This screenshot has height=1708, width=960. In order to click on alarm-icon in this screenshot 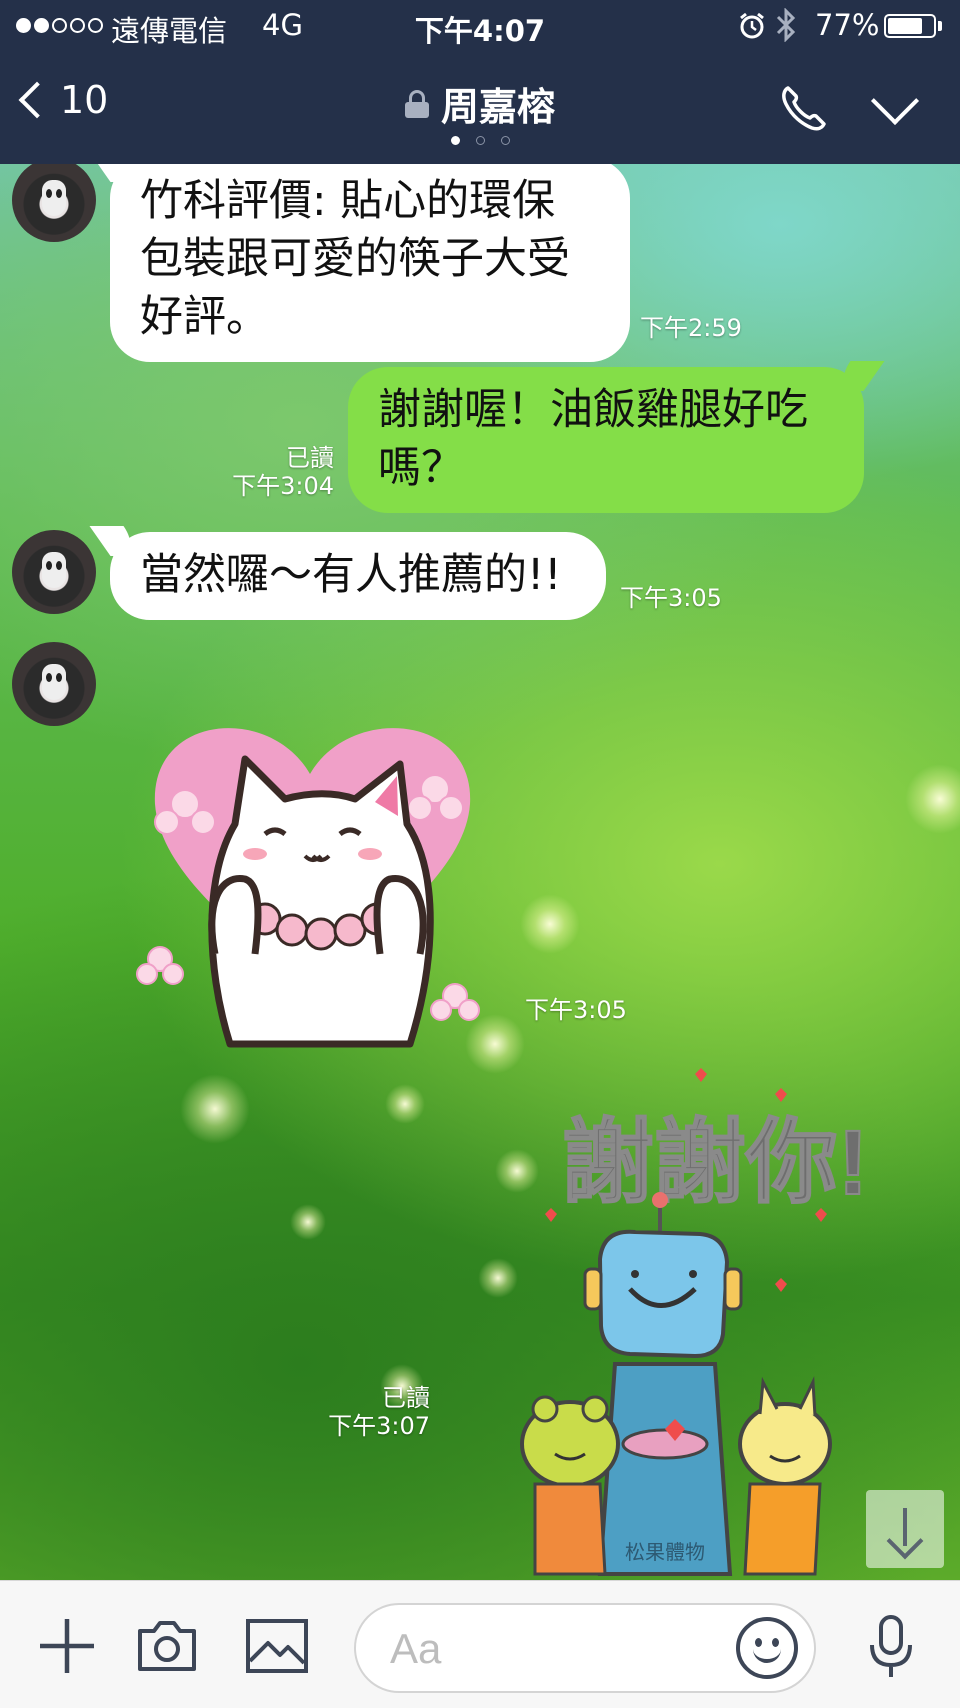, I will do `click(752, 25)`.